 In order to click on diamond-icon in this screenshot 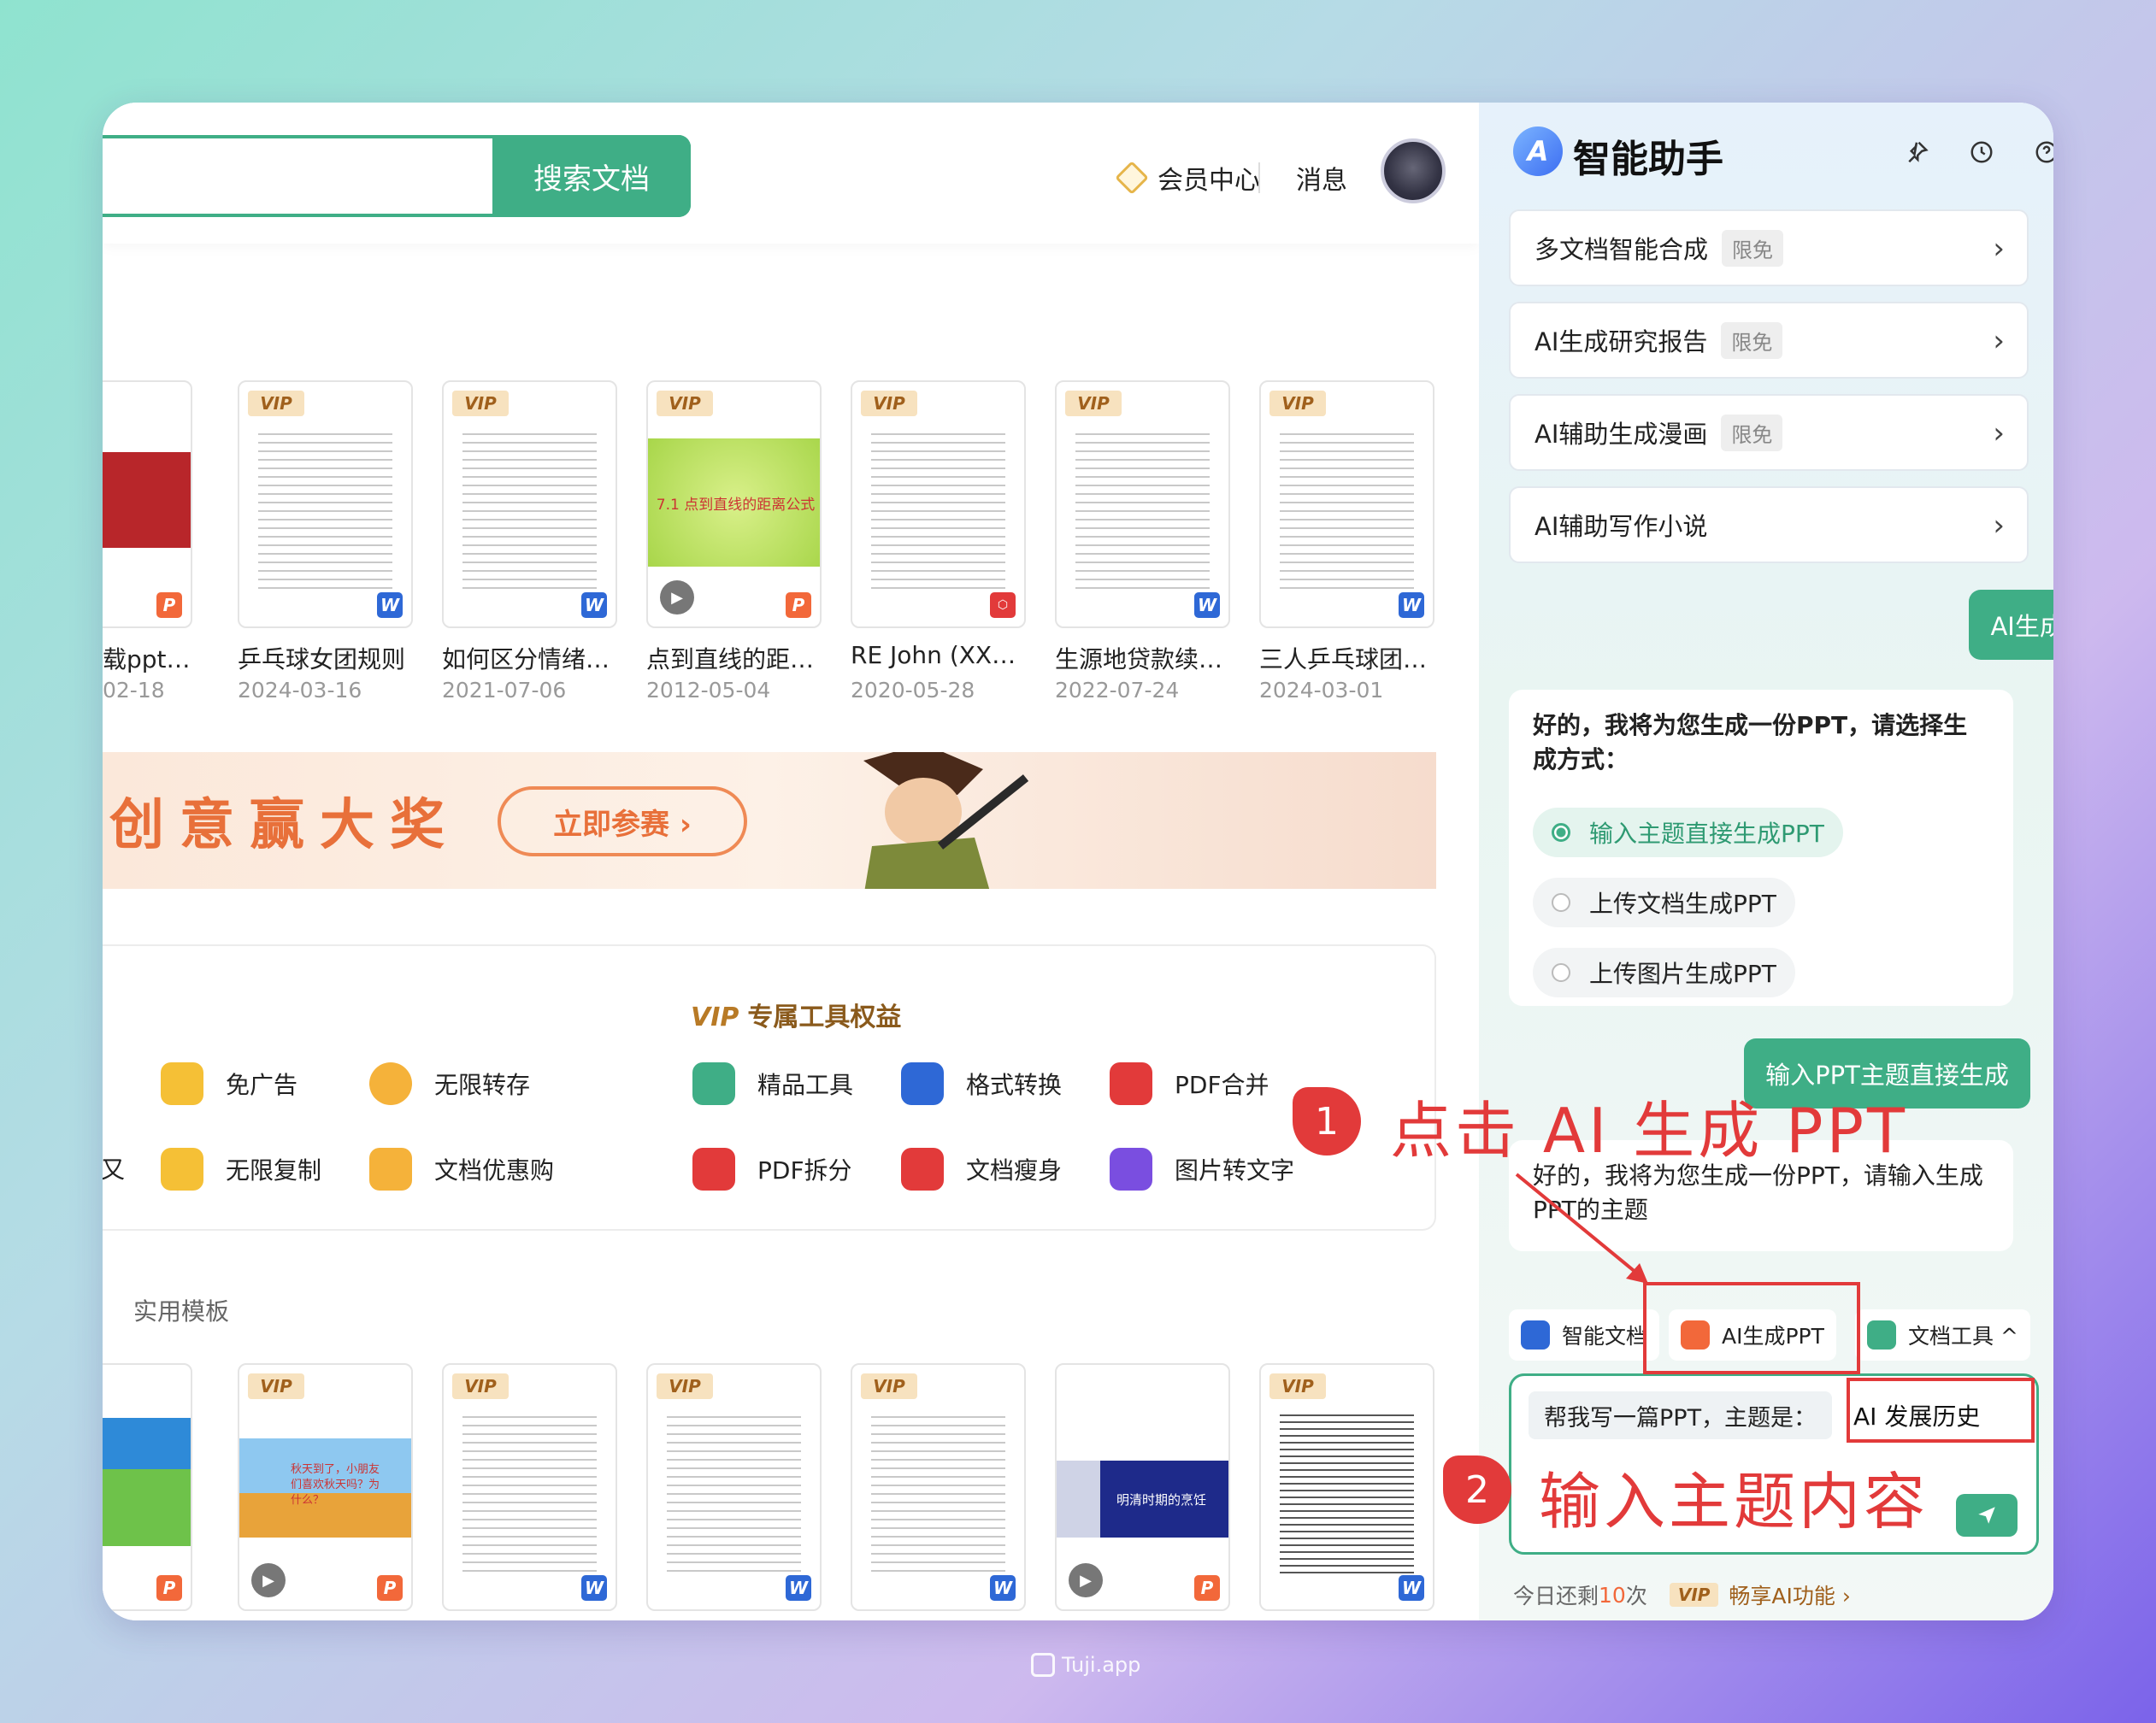, I will do `click(1132, 178)`.